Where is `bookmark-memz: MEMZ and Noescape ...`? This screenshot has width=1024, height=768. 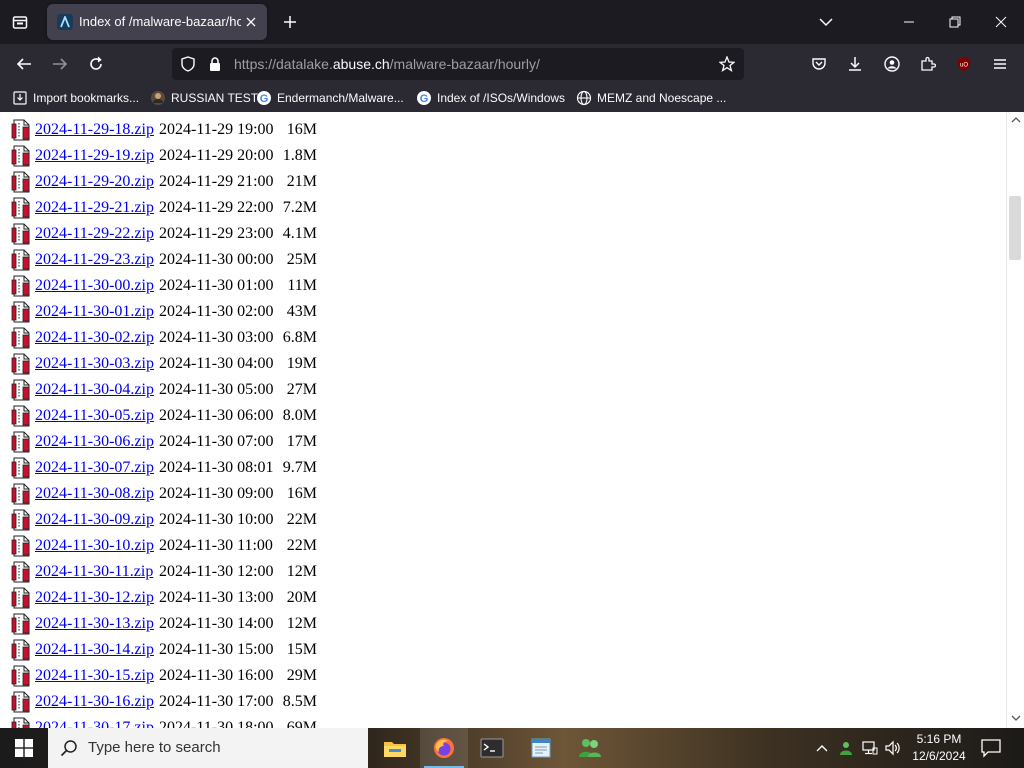
bookmark-memz: MEMZ and Noescape ... is located at coordinates (651, 98).